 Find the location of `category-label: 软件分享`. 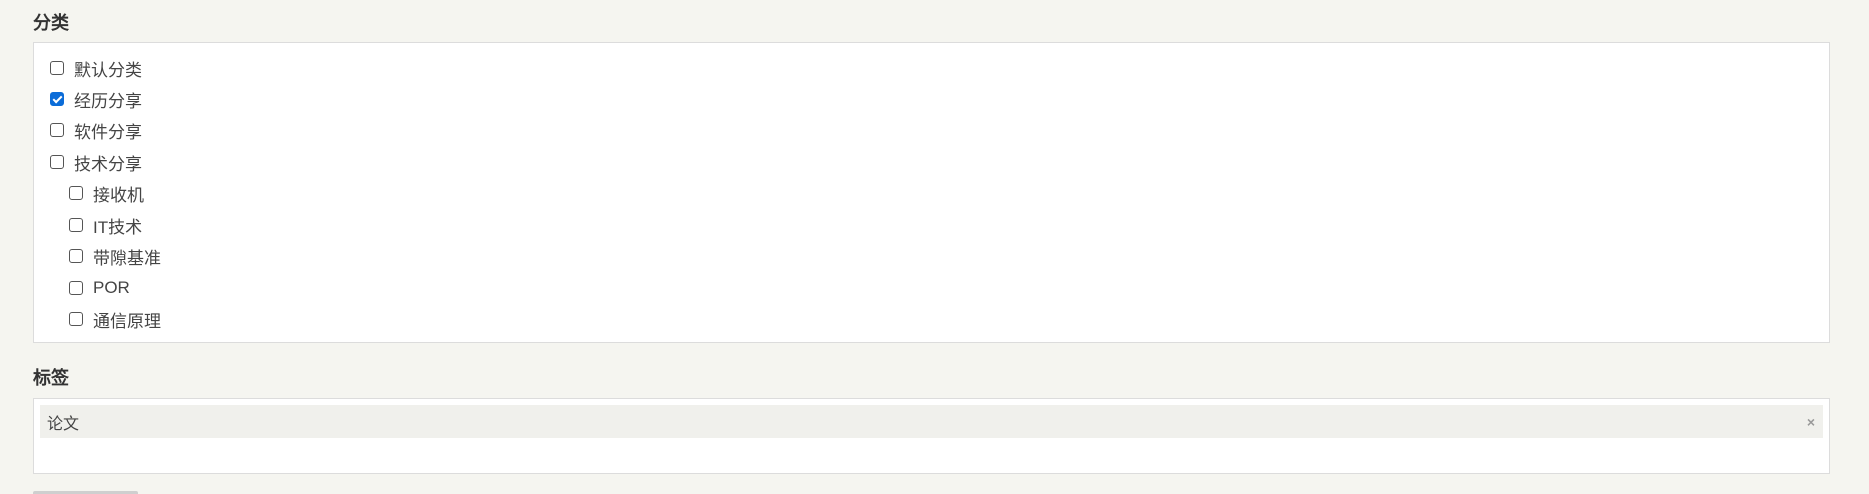

category-label: 软件分享 is located at coordinates (108, 132).